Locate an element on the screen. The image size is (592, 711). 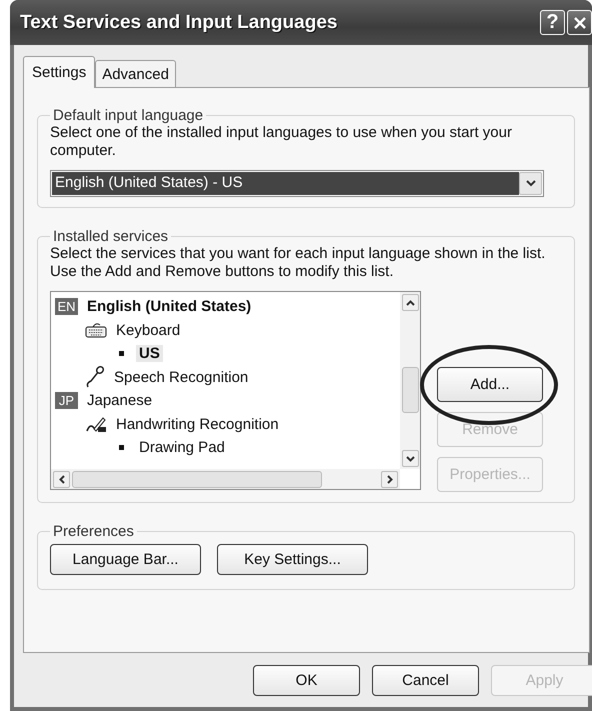
tree-item: US is located at coordinates (149, 353).